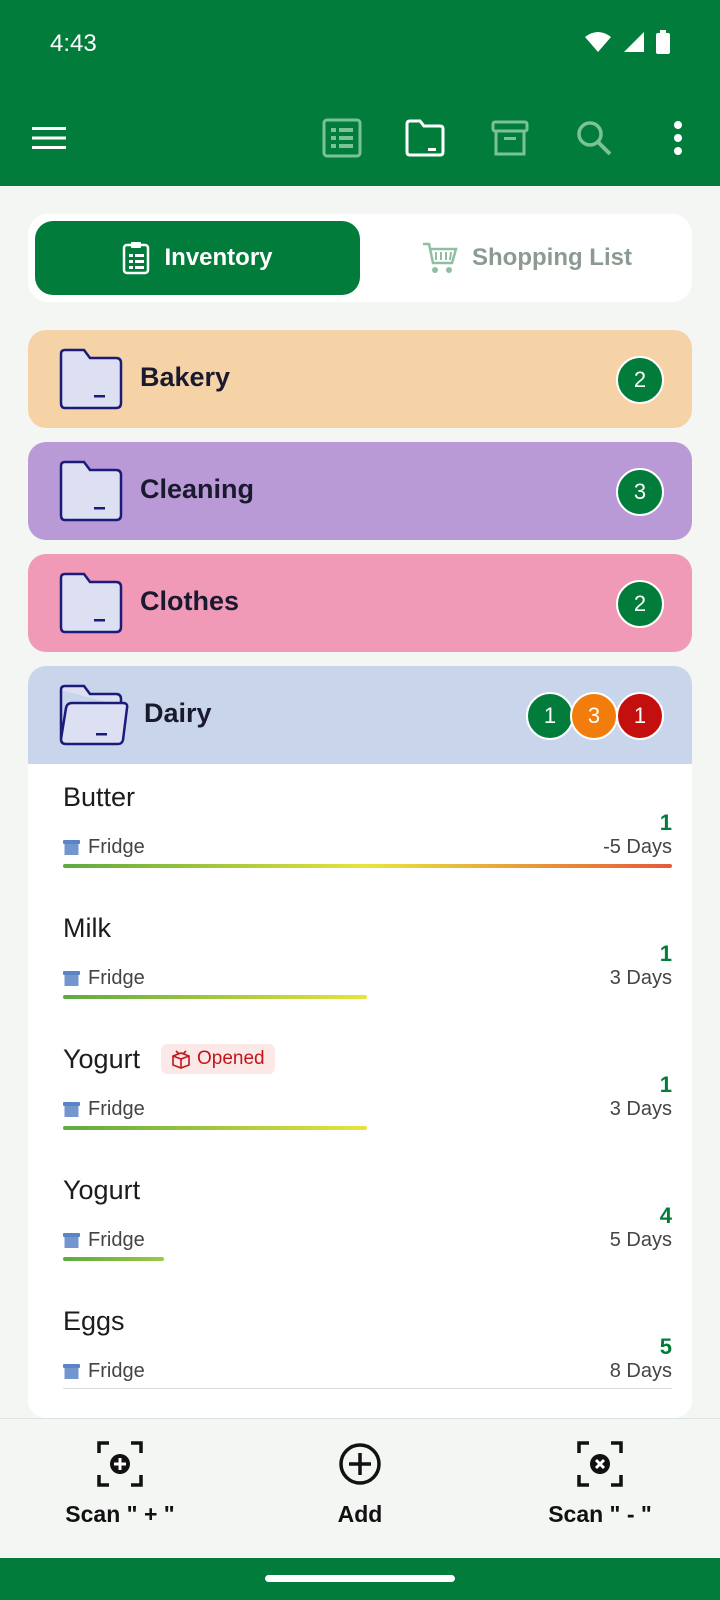 The height and width of the screenshot is (1600, 720). What do you see at coordinates (94, 715) in the screenshot?
I see `folder-open-icon` at bounding box center [94, 715].